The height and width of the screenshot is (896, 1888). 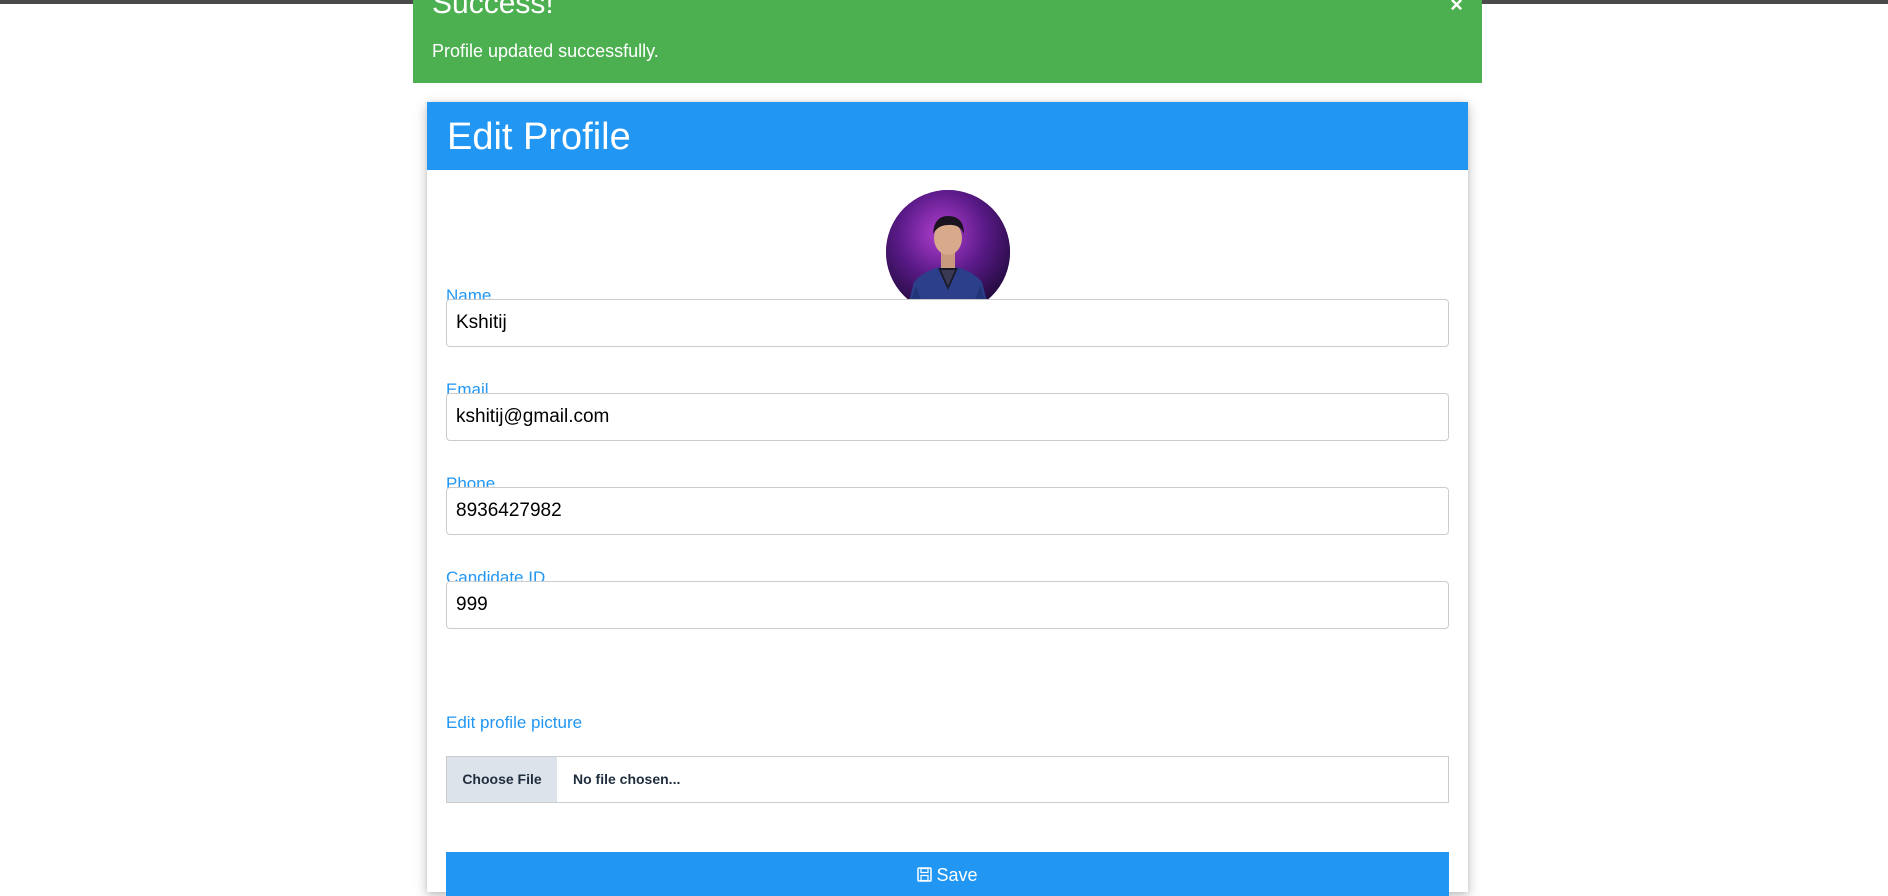 What do you see at coordinates (947, 323) in the screenshot?
I see `name-field` at bounding box center [947, 323].